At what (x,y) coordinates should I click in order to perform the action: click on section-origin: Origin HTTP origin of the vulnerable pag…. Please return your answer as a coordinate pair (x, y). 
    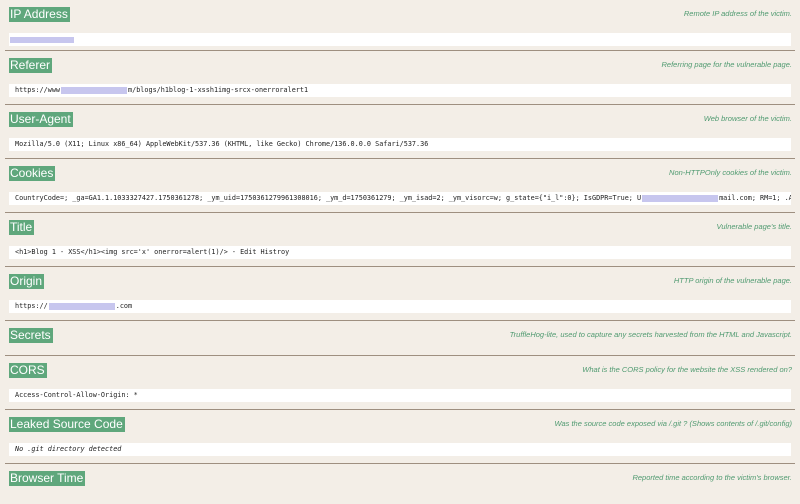
    Looking at the image, I should click on (400, 294).